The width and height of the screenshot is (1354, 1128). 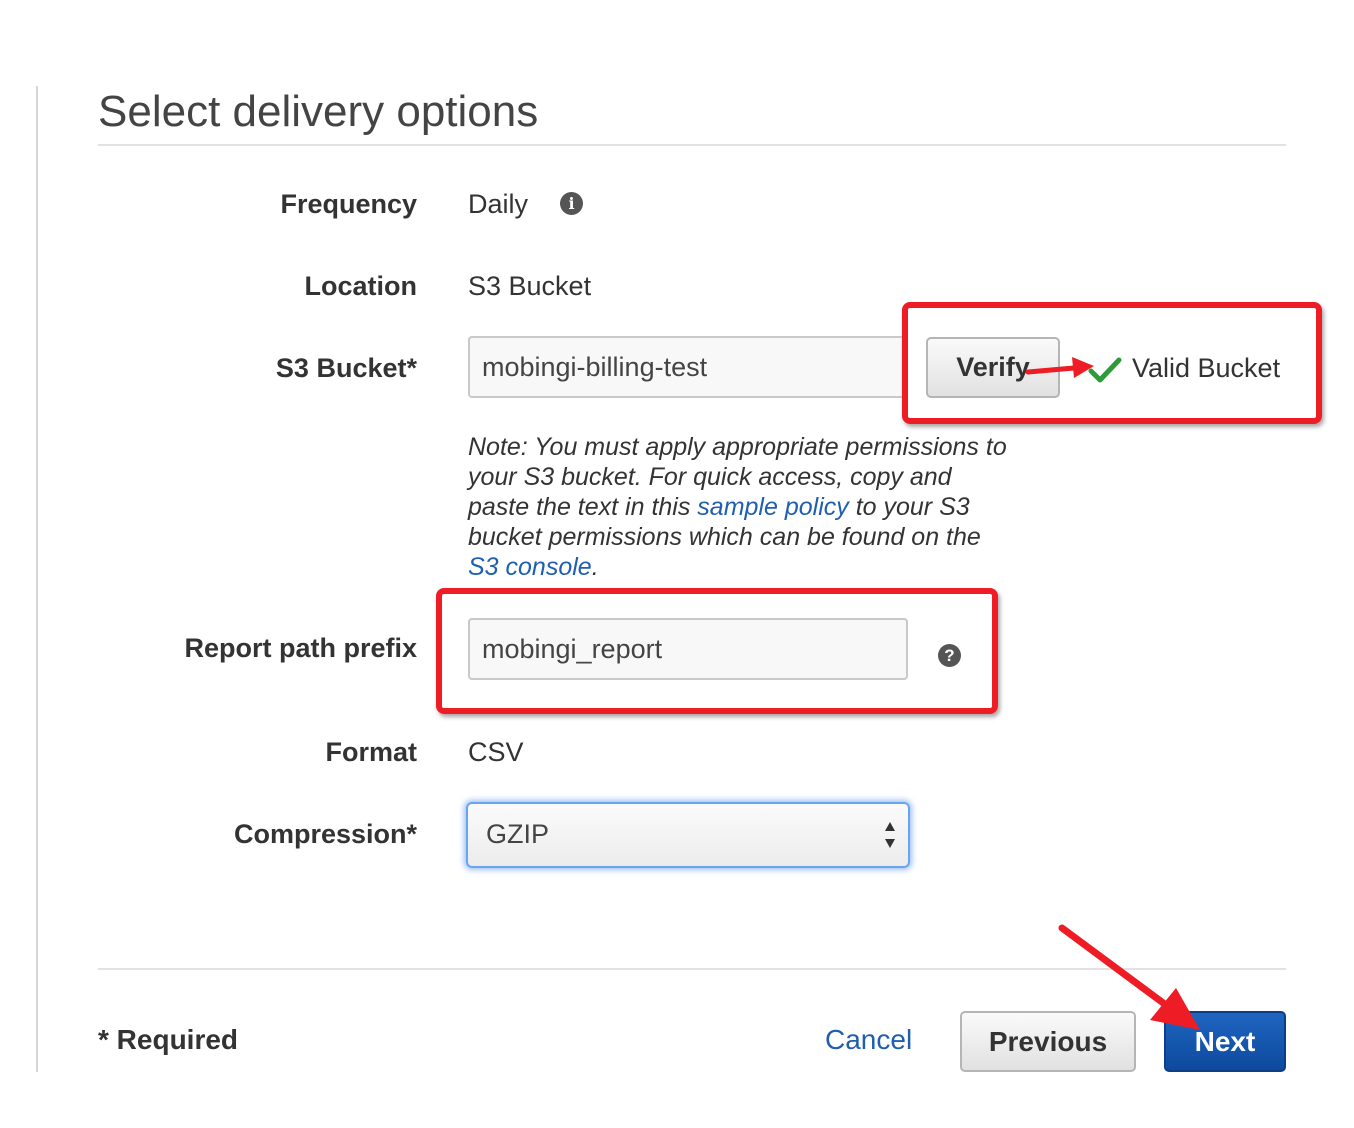 What do you see at coordinates (37, 579) in the screenshot?
I see `left-divider` at bounding box center [37, 579].